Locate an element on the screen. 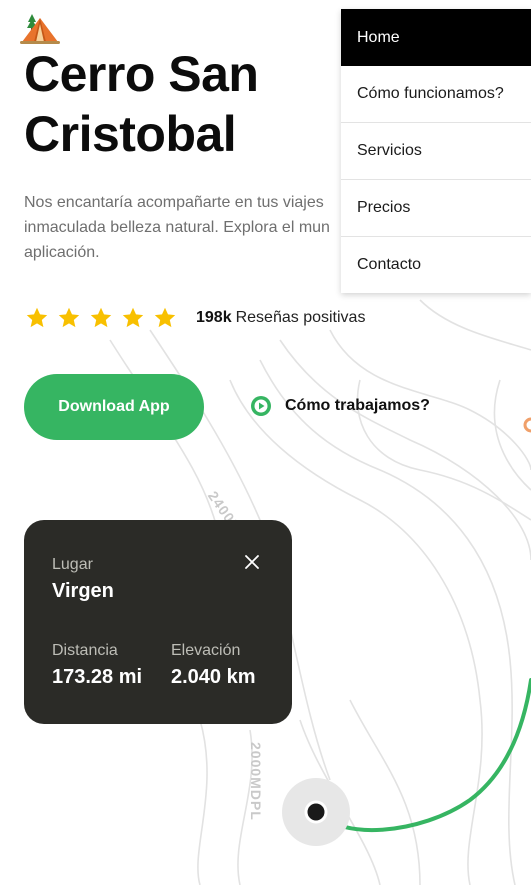 This screenshot has height=885, width=531. how-we-work-link: Cómo trabajamos? is located at coordinates (340, 406).